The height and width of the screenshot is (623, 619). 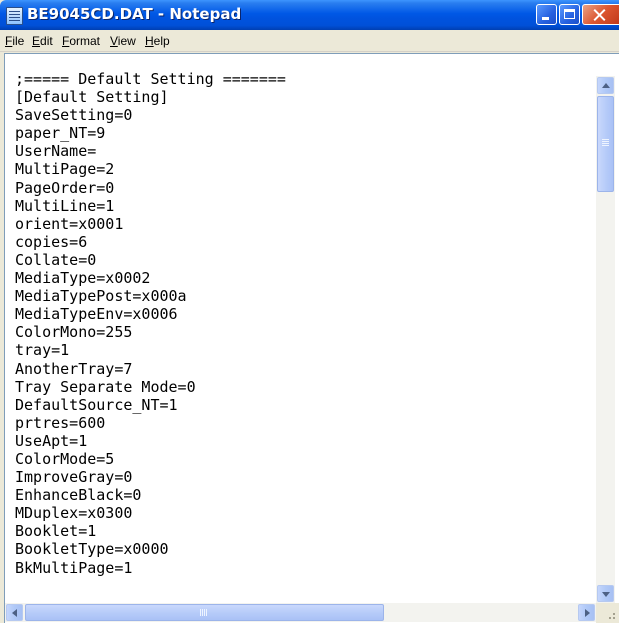 I want to click on vertical-scroll-thumb, so click(x=605, y=144).